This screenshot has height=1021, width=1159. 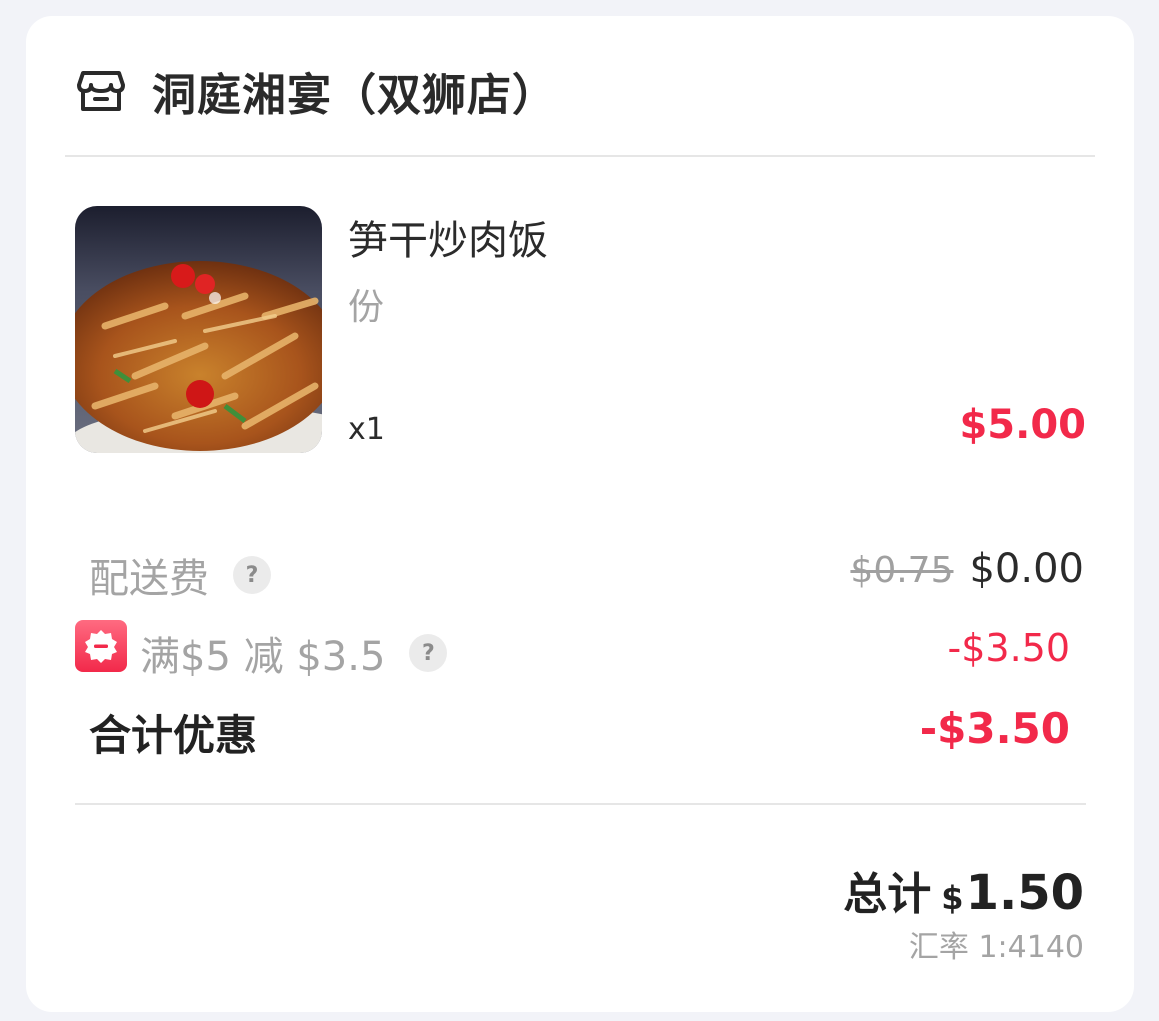 What do you see at coordinates (902, 570) in the screenshot?
I see `delivery-fee-original: $0.75` at bounding box center [902, 570].